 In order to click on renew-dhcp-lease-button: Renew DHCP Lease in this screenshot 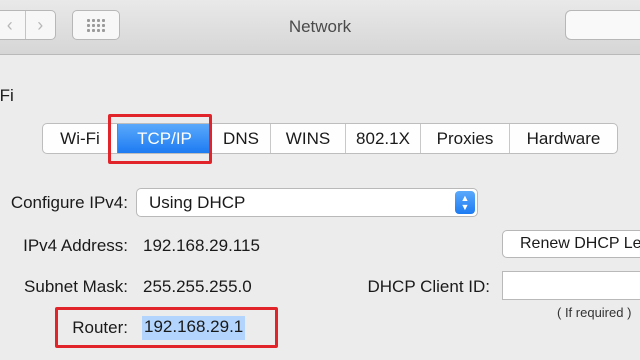, I will do `click(571, 244)`.